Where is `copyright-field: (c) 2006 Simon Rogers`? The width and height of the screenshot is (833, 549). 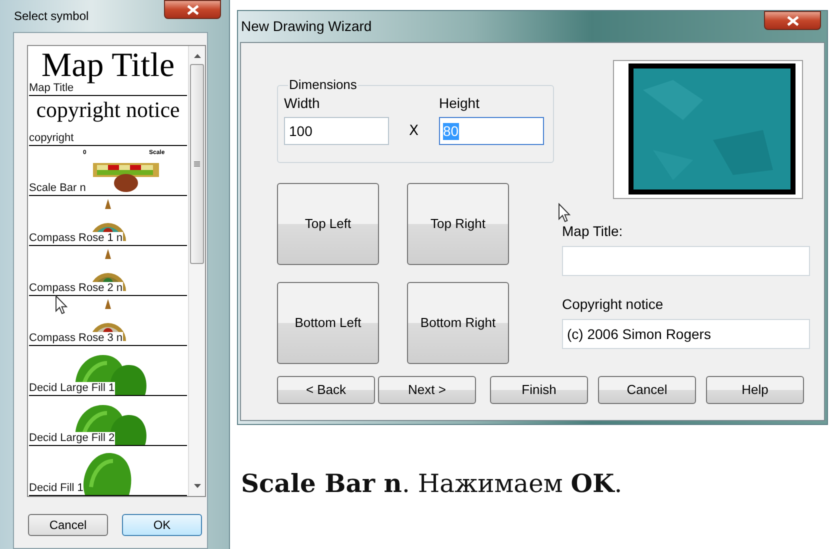
copyright-field: (c) 2006 Simon Rogers is located at coordinates (686, 334).